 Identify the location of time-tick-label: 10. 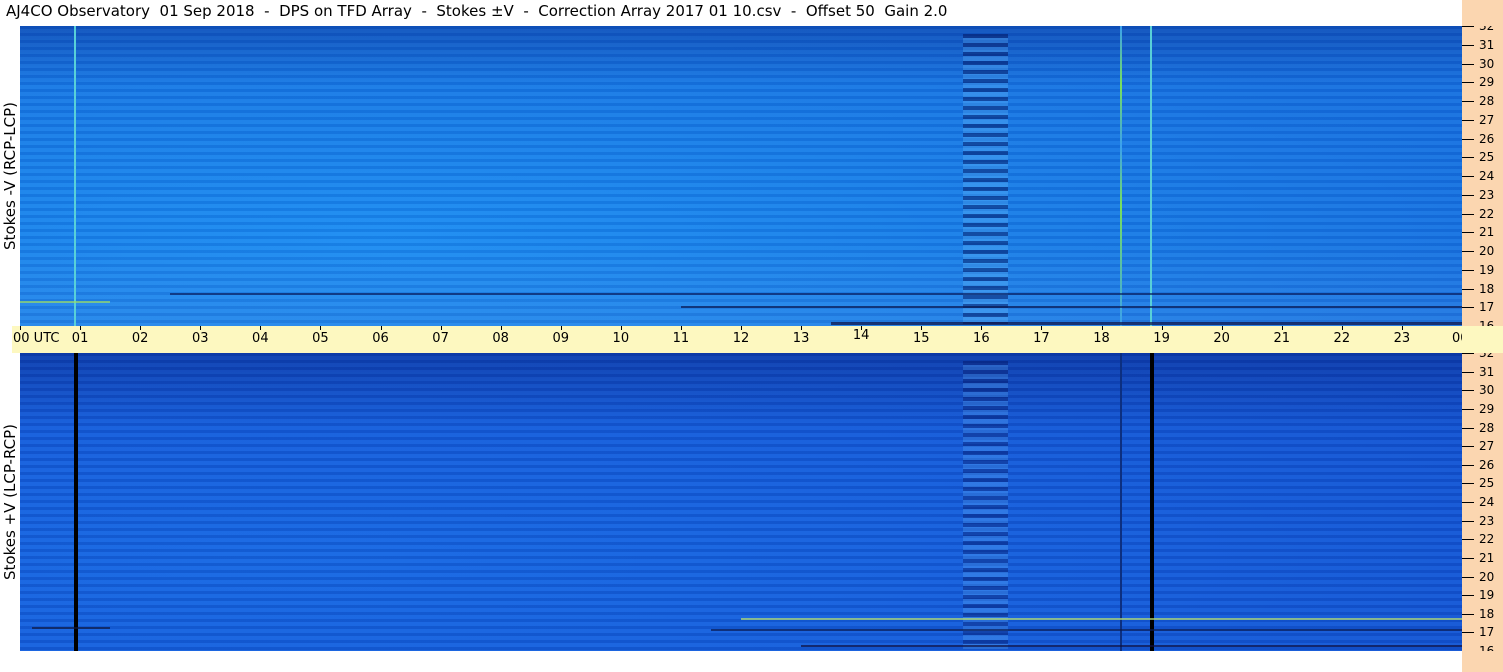
(621, 338).